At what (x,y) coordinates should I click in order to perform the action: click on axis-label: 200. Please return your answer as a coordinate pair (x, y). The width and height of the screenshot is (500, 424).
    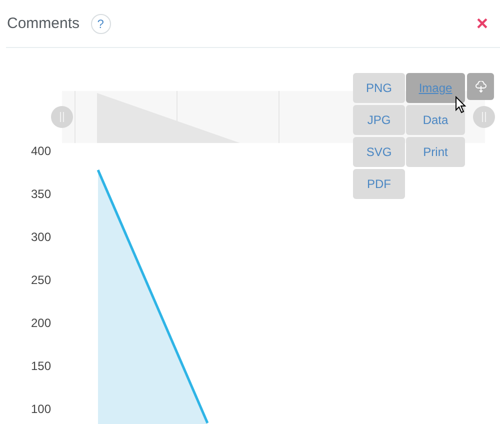
    Looking at the image, I should click on (40, 323).